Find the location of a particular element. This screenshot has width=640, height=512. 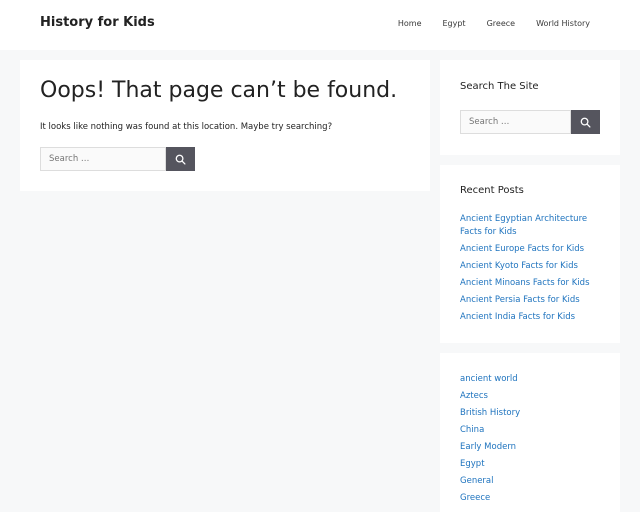

list-item: Ancient Kyoto Facts for Kids is located at coordinates (532, 266).